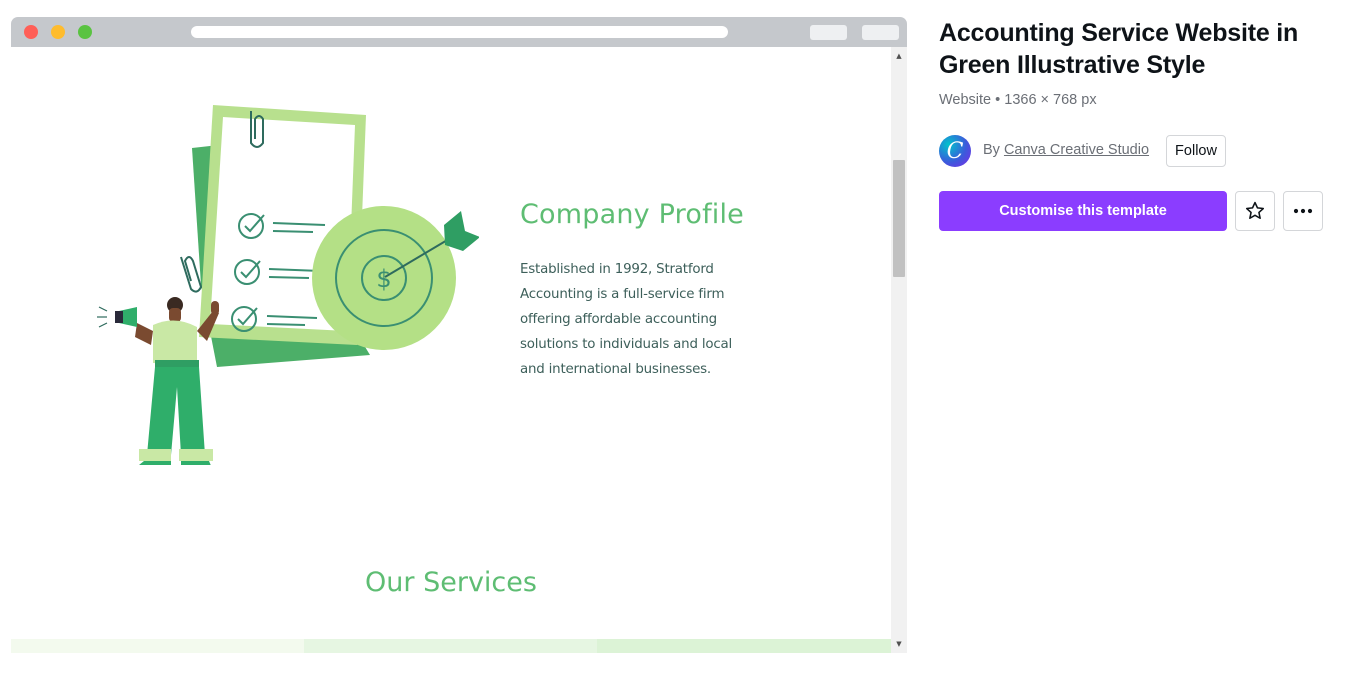  I want to click on customise-template-button: Customise this template, so click(1083, 211).